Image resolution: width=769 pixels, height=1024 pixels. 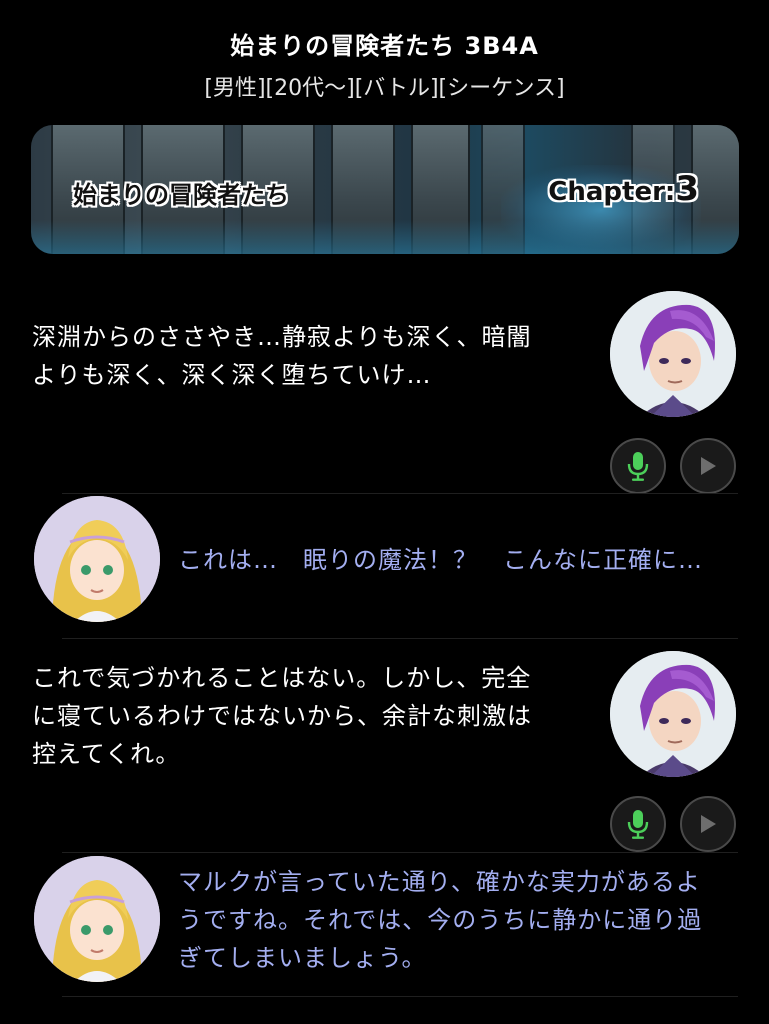 I want to click on story-tags: [男性][20代〜][バトル][シーケンス], so click(x=384, y=88).